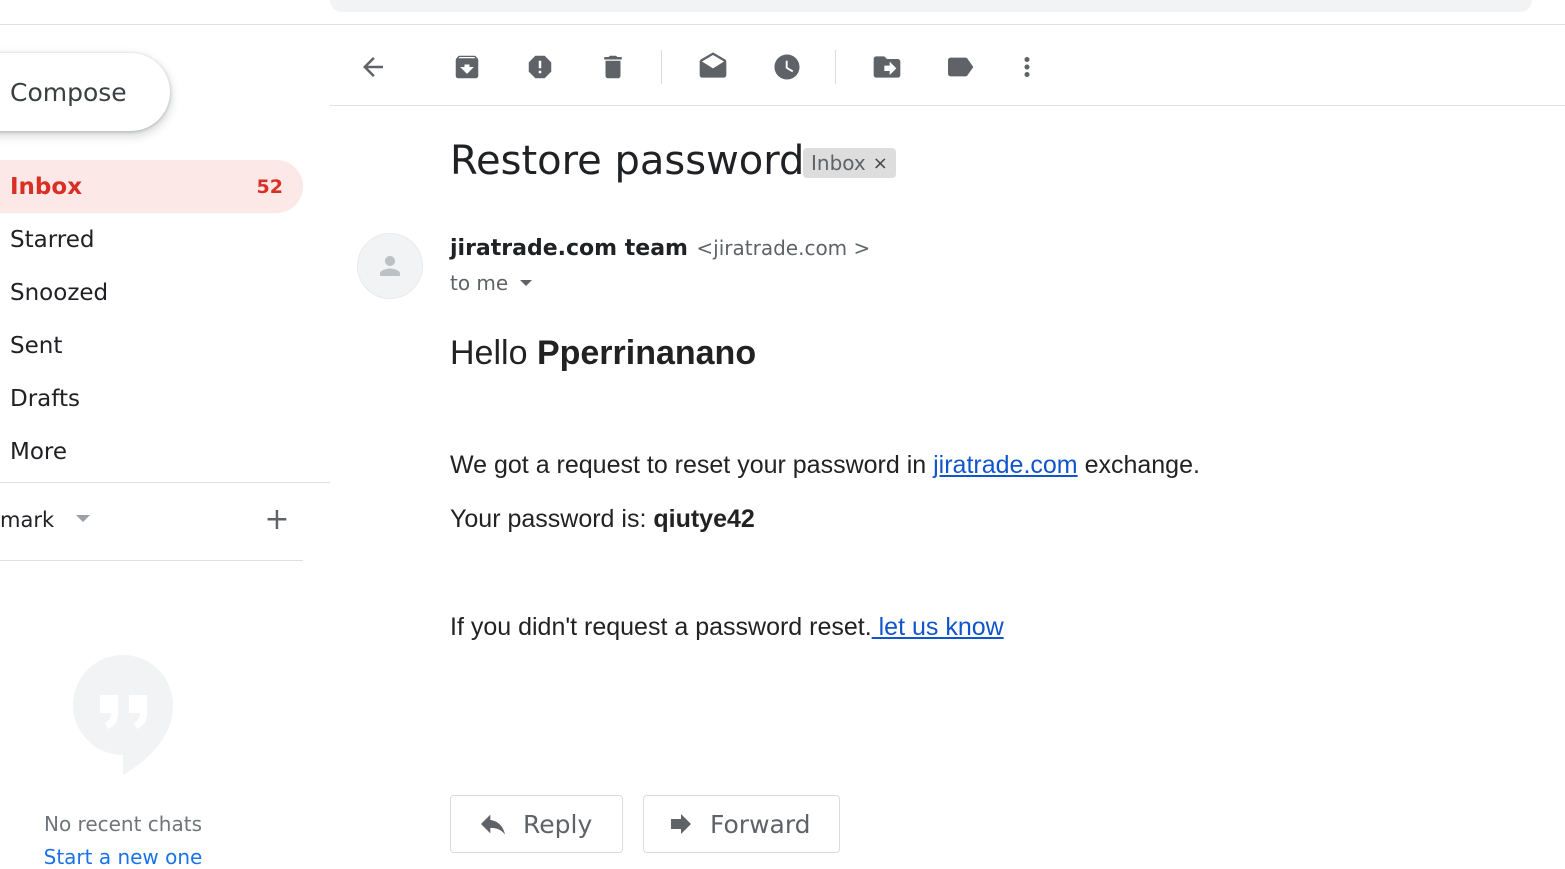  Describe the element at coordinates (373, 67) in the screenshot. I see `back-arrow-icon` at that location.